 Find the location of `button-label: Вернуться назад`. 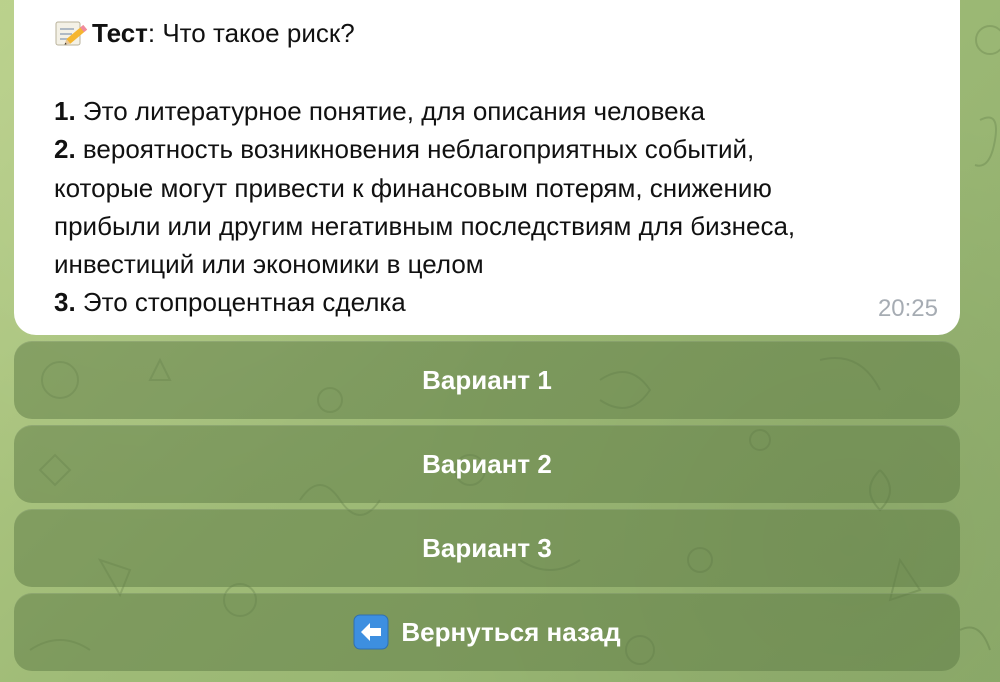

button-label: Вернуться назад is located at coordinates (511, 631).